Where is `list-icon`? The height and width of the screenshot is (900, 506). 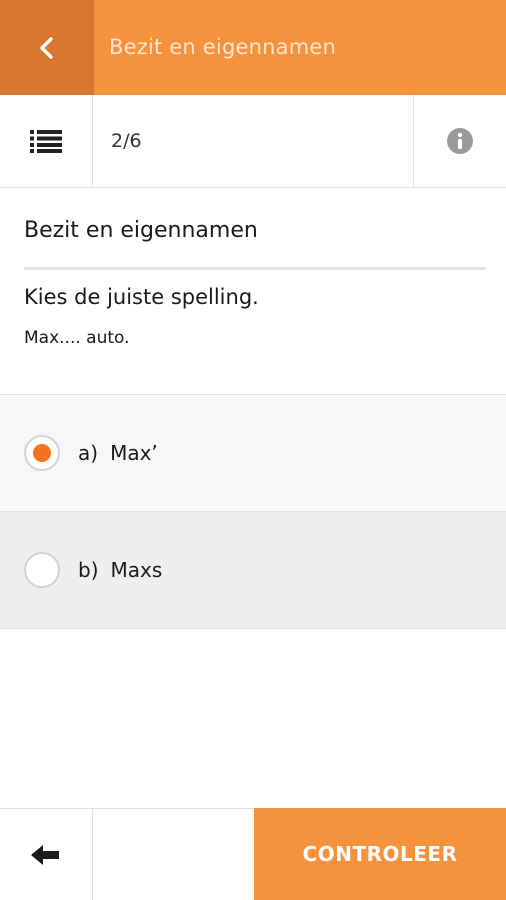
list-icon is located at coordinates (46, 141).